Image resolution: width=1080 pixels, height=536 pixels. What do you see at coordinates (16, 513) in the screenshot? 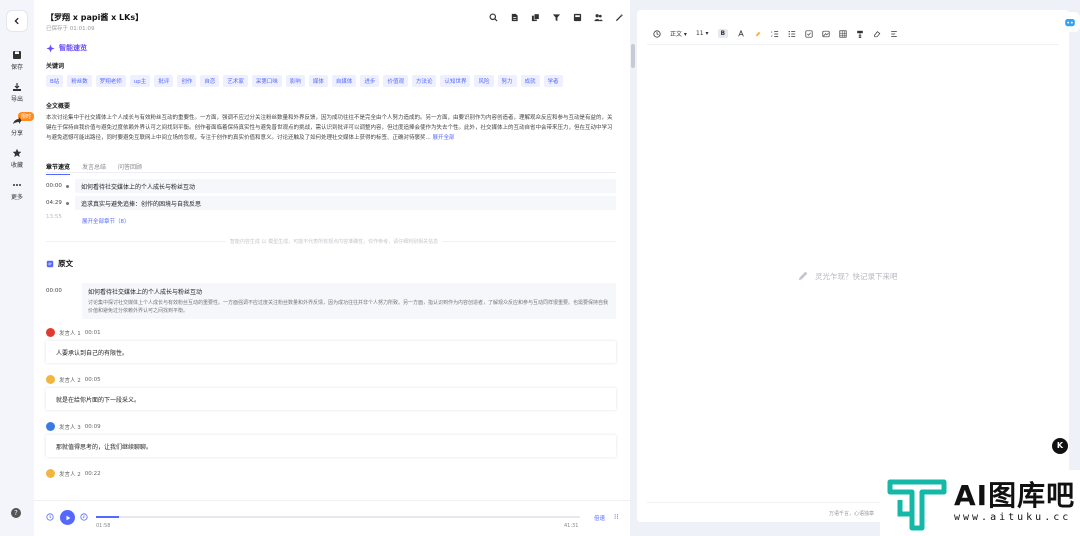
I see `help-icon: ?` at bounding box center [16, 513].